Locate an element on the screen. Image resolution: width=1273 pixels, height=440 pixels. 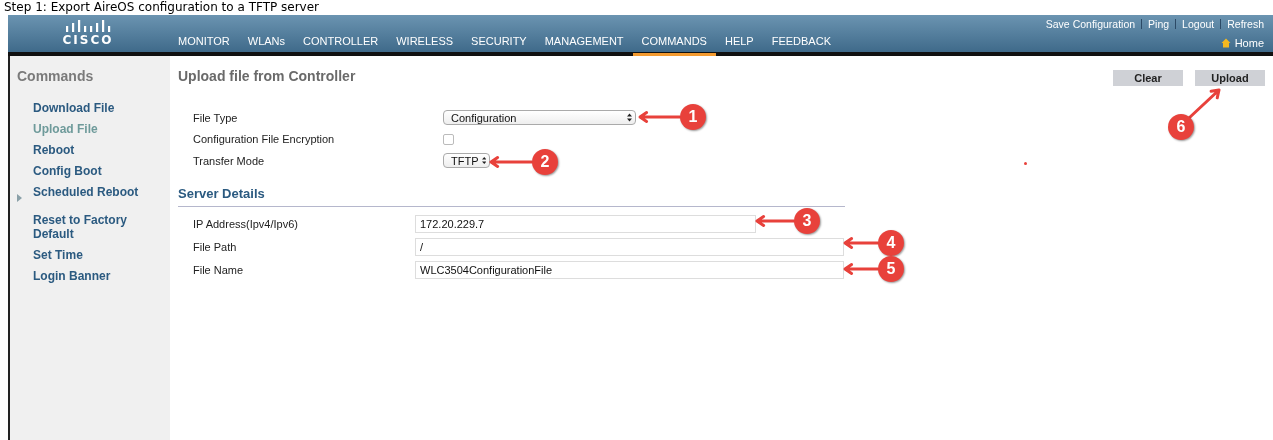
input-field: / is located at coordinates (629, 247).